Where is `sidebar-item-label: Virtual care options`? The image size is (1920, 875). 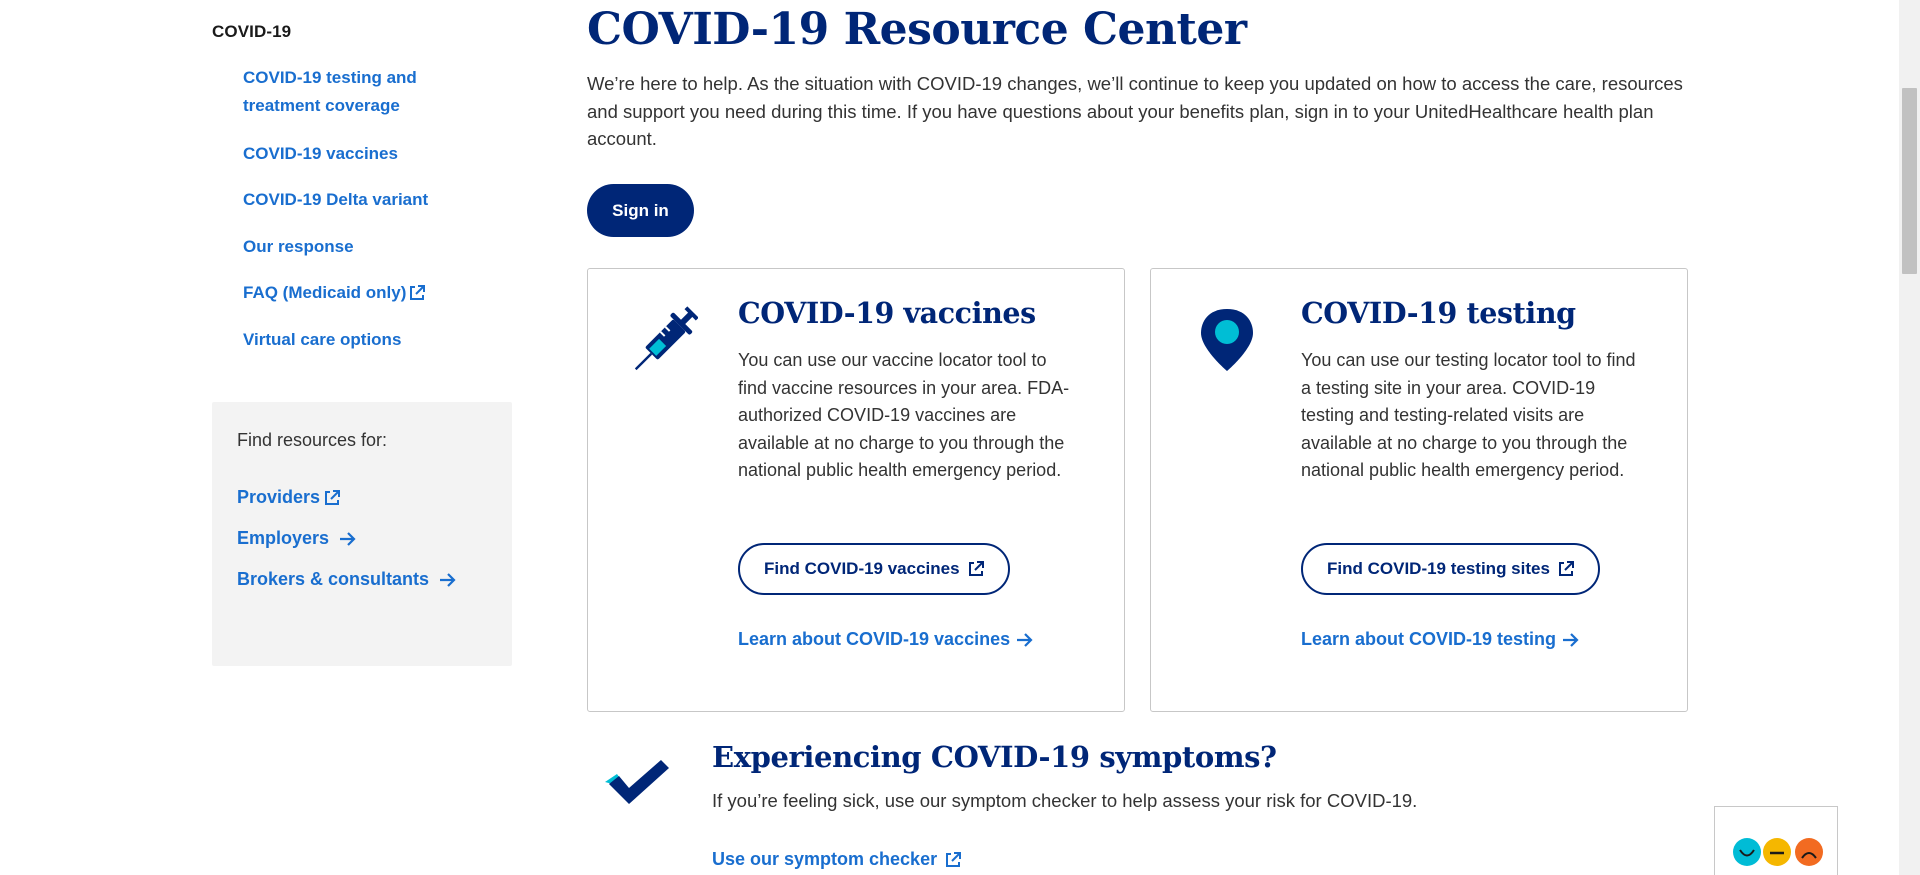
sidebar-item-label: Virtual care options is located at coordinates (322, 340).